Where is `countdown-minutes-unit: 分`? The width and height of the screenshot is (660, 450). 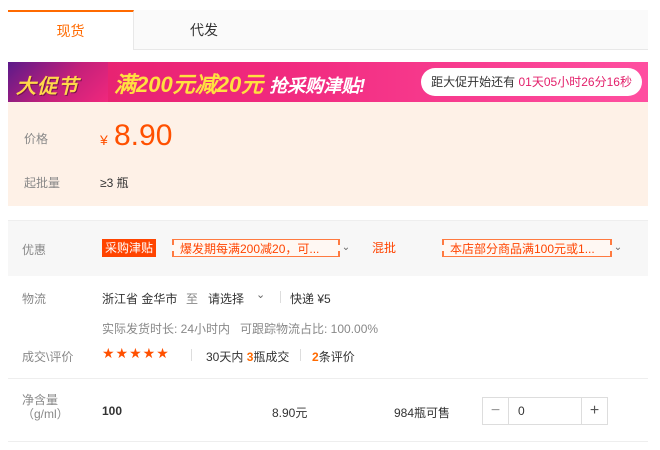
countdown-minutes-unit: 分 is located at coordinates (600, 82).